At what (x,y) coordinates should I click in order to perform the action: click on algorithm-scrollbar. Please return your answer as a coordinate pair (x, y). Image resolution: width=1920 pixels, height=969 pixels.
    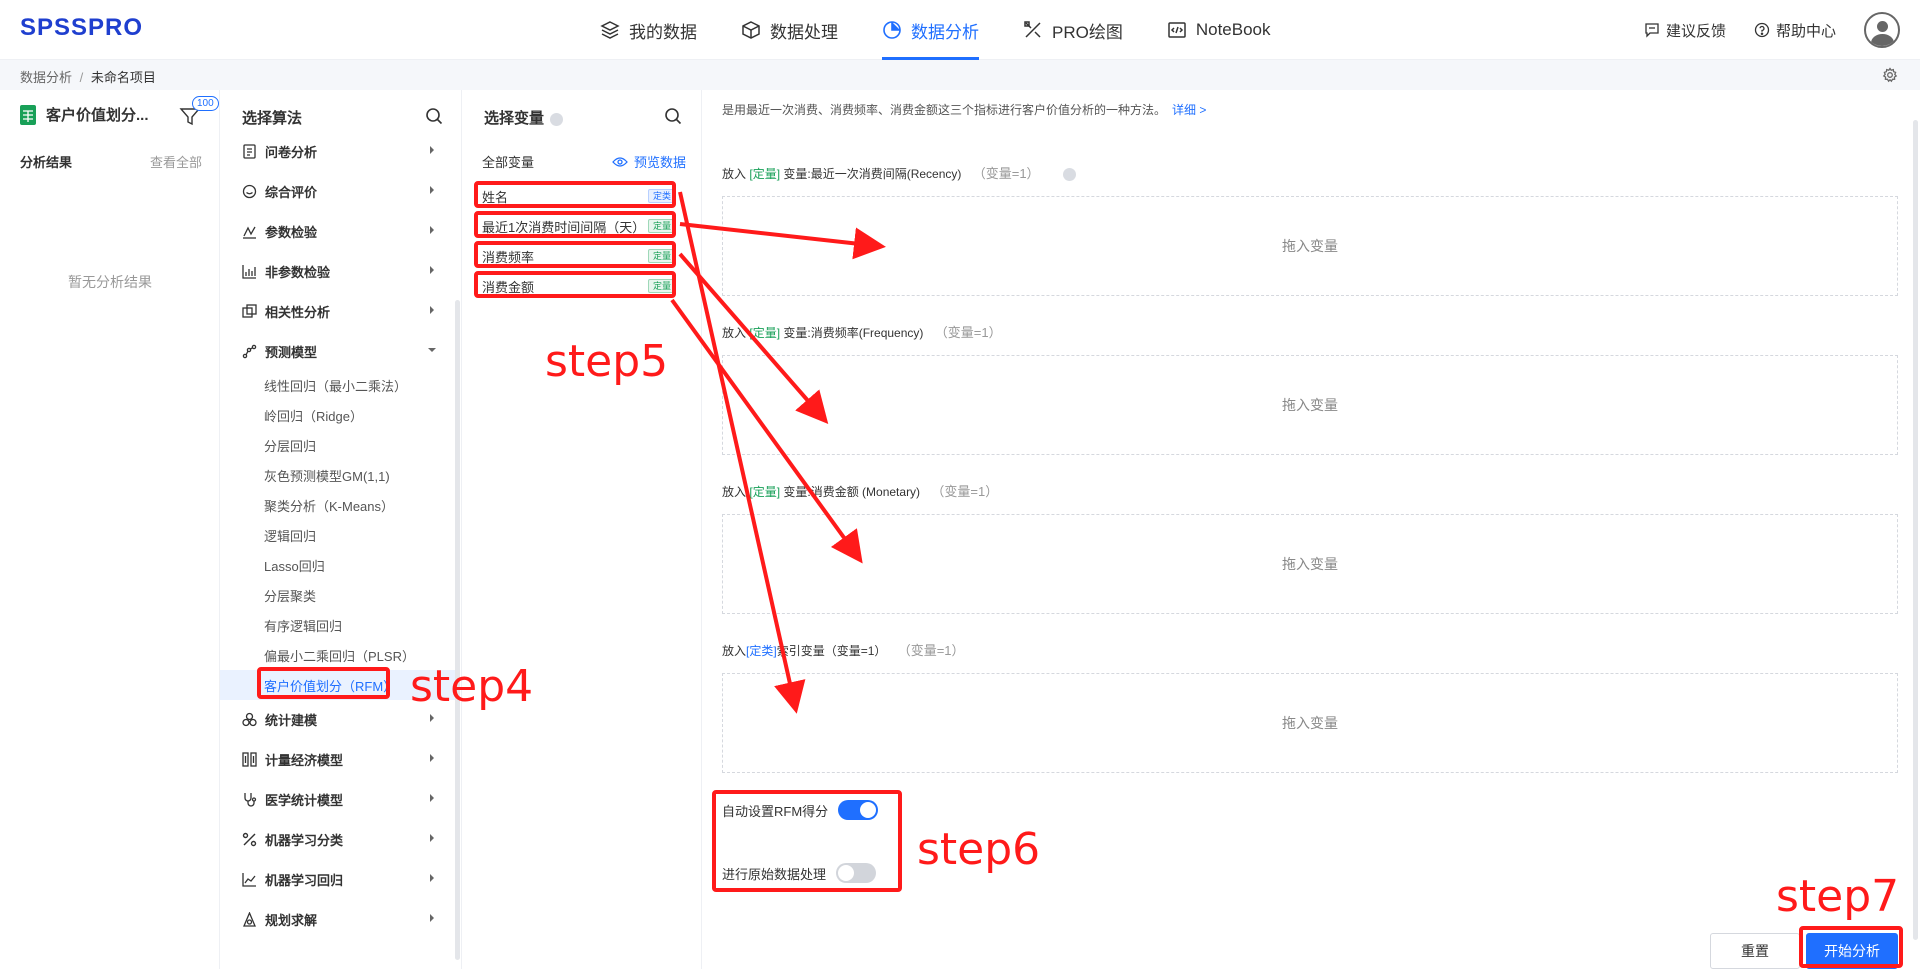
    Looking at the image, I should click on (457, 630).